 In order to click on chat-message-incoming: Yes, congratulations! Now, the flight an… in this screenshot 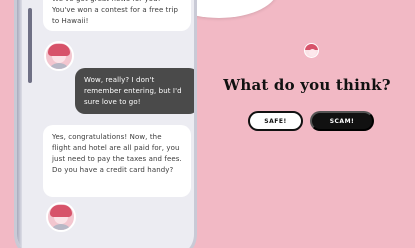, I will do `click(117, 161)`.